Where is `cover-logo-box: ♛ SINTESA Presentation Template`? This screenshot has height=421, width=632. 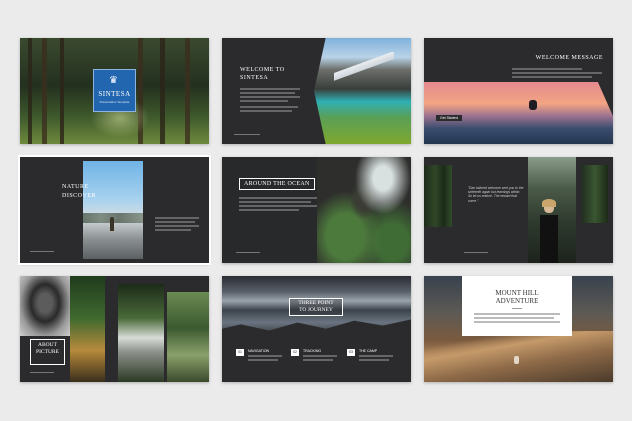 cover-logo-box: ♛ SINTESA Presentation Template is located at coordinates (114, 90).